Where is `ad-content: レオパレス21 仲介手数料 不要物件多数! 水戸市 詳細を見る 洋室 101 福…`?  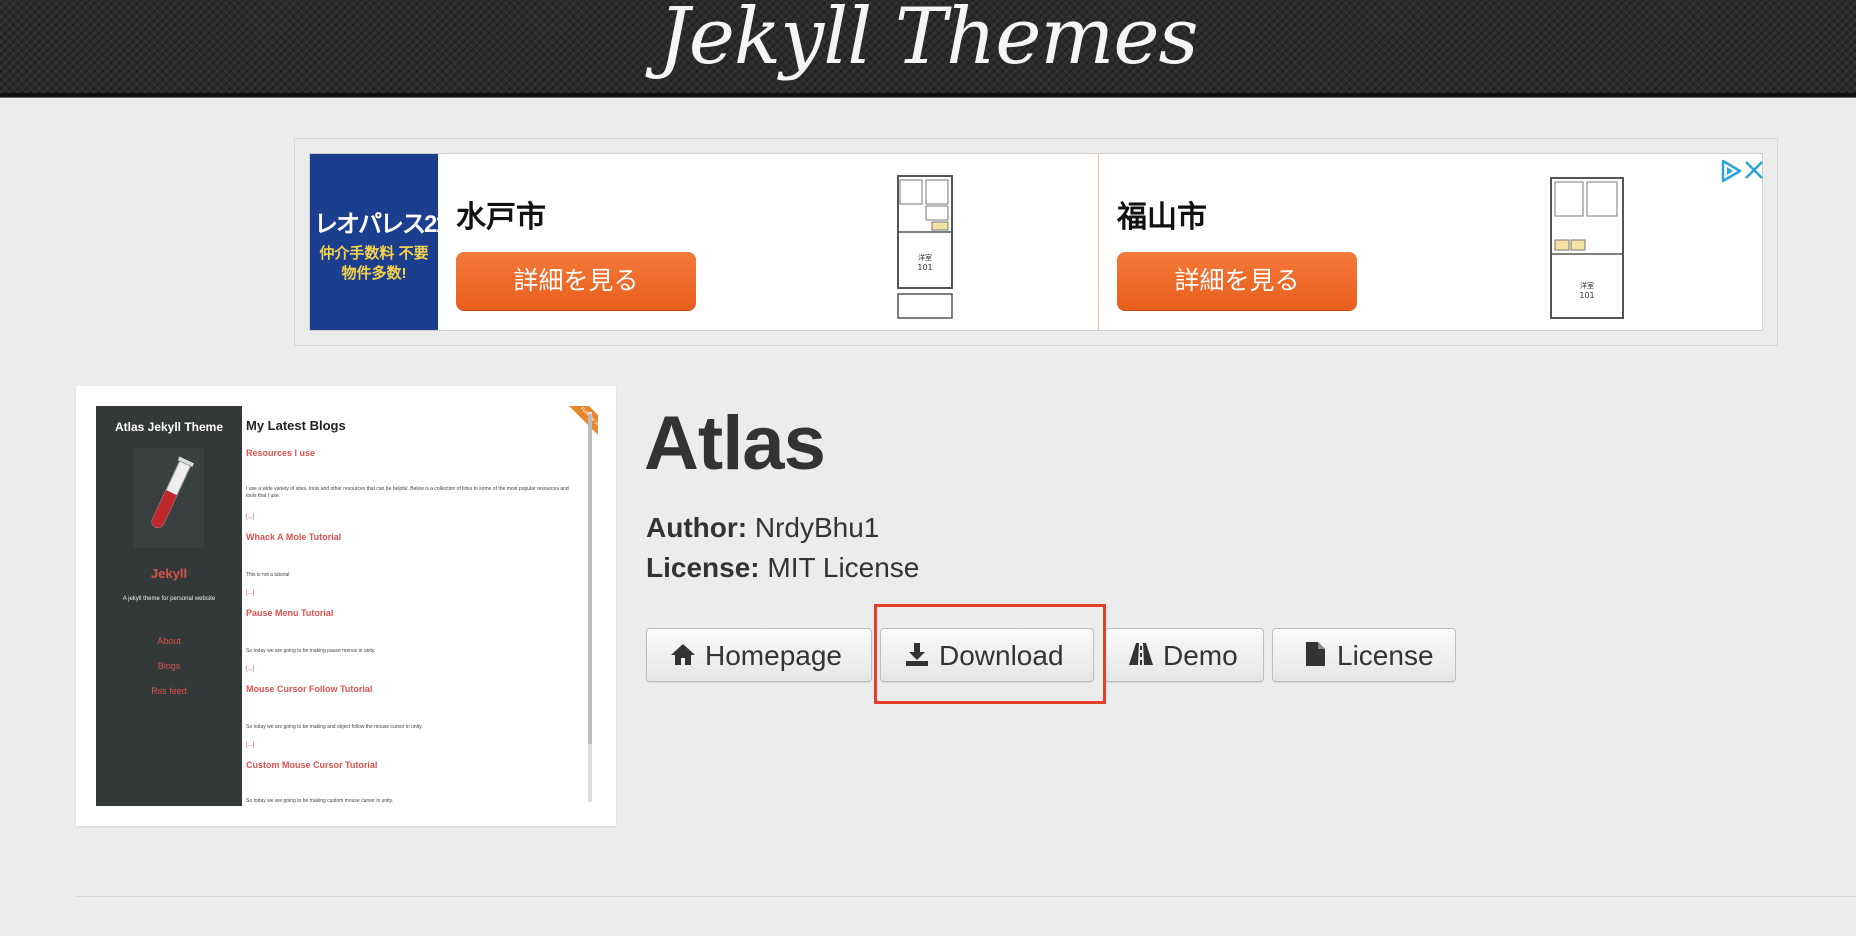
ad-content: レオパレス21 仲介手数料 不要物件多数! 水戸市 詳細を見る 洋室 101 福… is located at coordinates (1036, 242).